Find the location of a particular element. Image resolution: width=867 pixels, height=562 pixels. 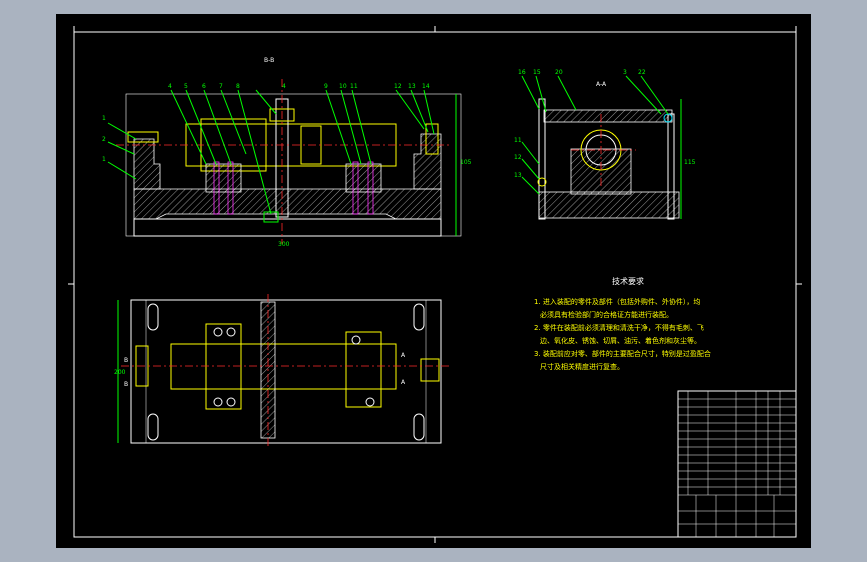

side-top-strap is located at coordinates (608, 116).